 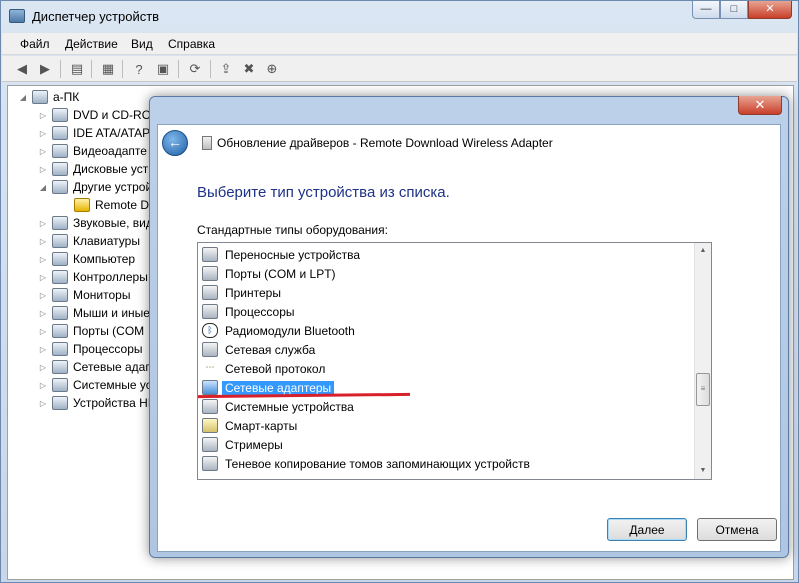 I want to click on list-item: Системные устройства, so click(x=279, y=406).